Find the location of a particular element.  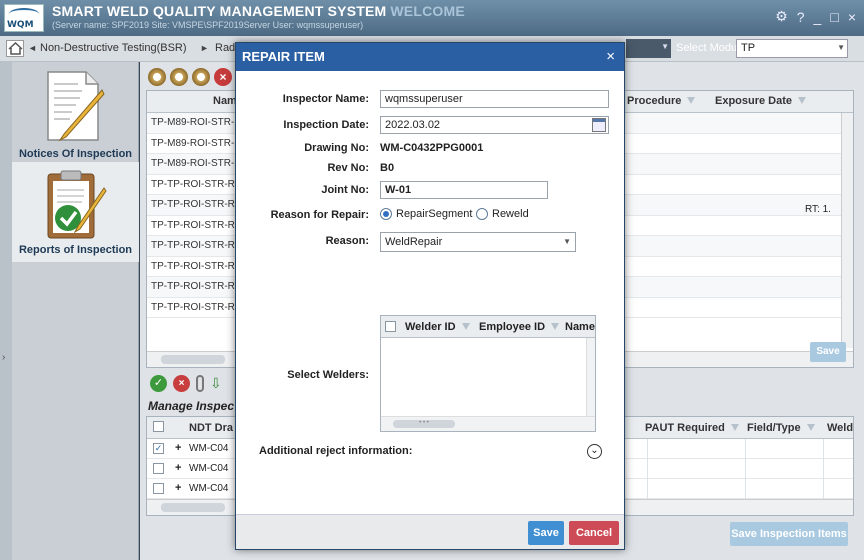

reject-icon: × is located at coordinates (181, 383).